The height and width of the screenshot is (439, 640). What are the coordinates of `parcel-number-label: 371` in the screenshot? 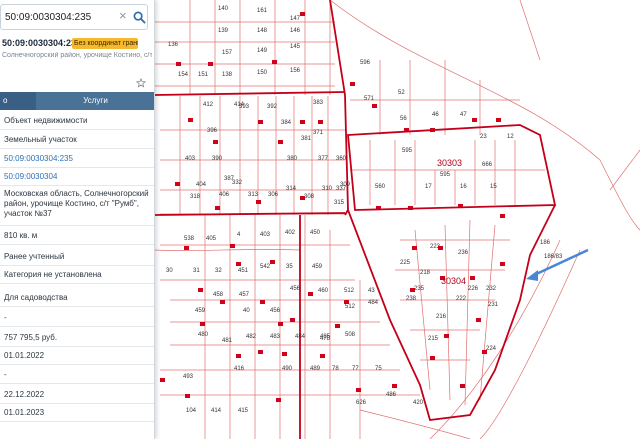 It's located at (318, 133).